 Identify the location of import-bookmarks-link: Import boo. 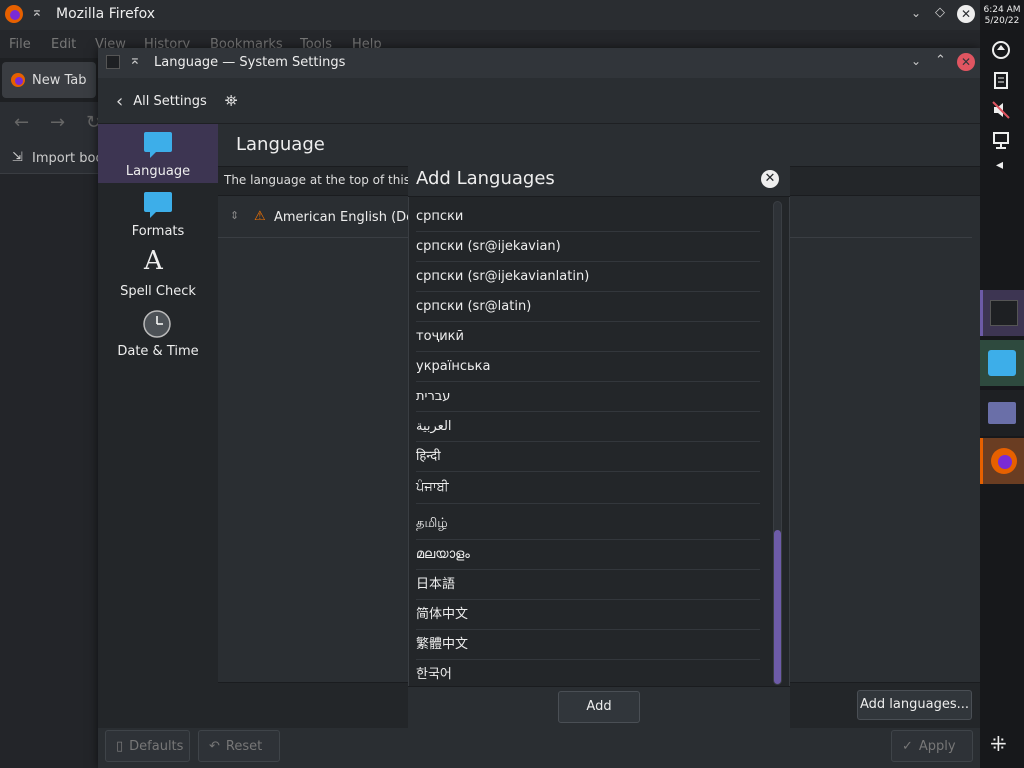
(67, 158).